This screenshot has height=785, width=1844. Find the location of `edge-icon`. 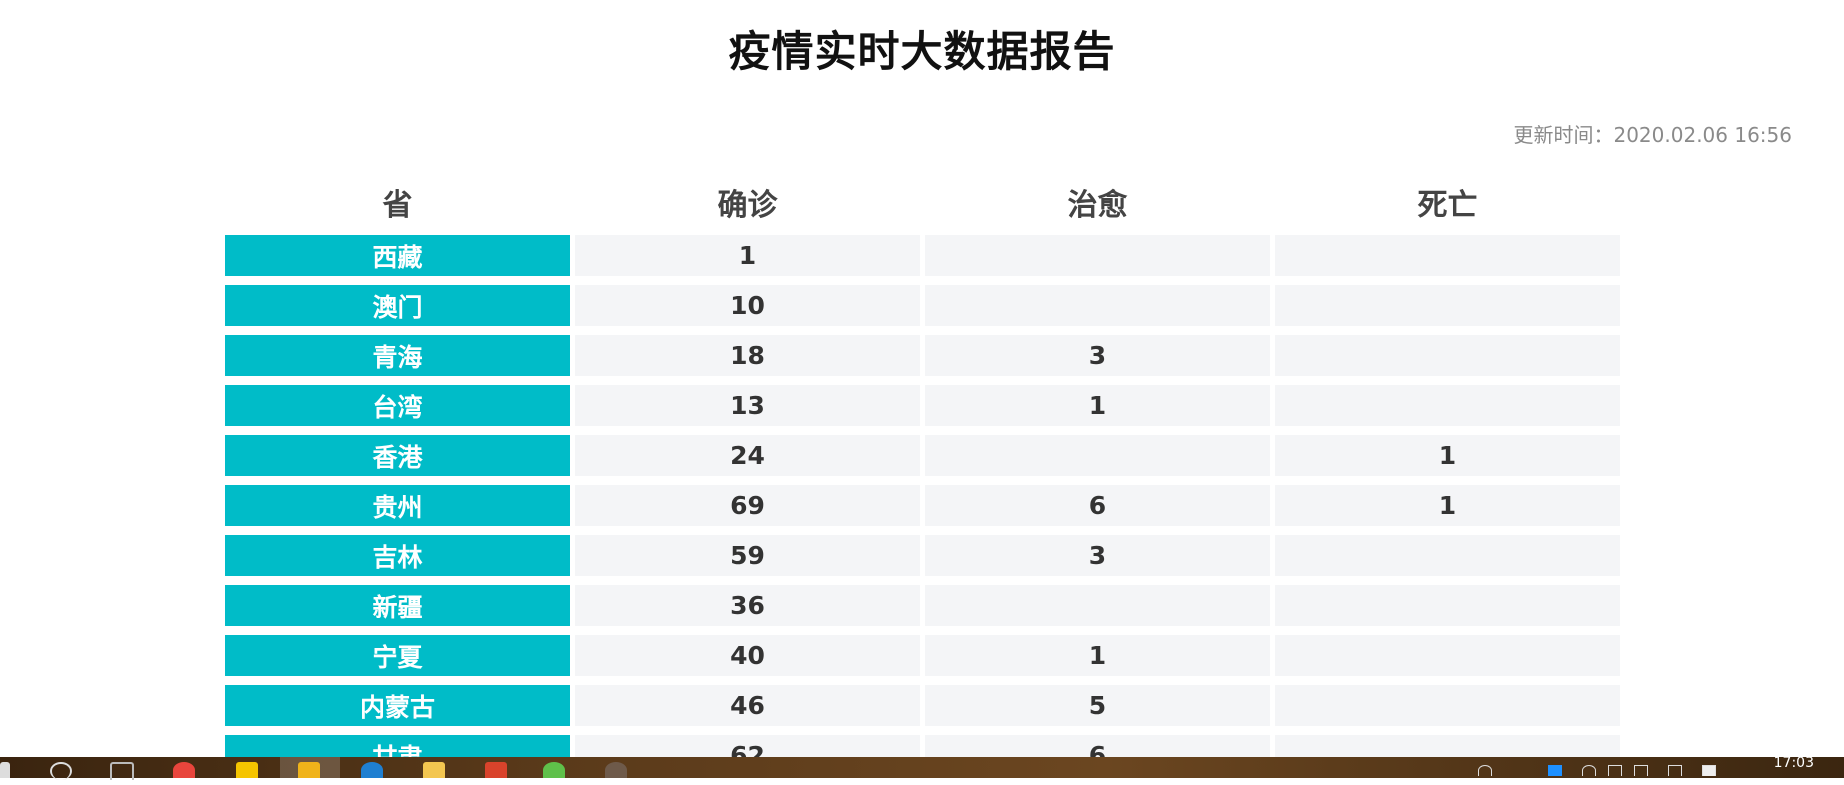

edge-icon is located at coordinates (372, 770).